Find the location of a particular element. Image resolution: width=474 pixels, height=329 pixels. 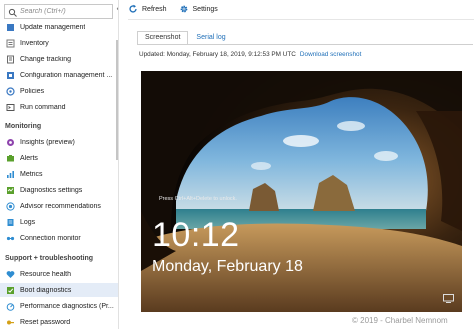

run-command-icon is located at coordinates (10, 107).